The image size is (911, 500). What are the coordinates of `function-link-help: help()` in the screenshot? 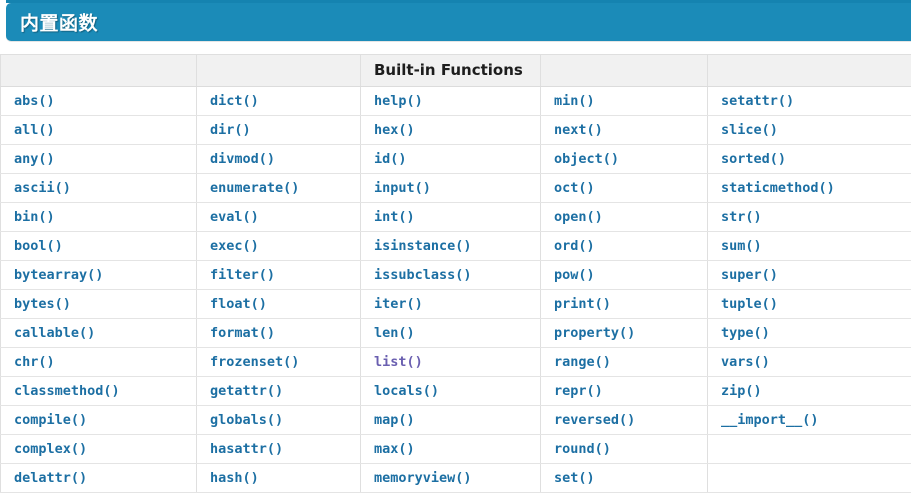 It's located at (398, 101).